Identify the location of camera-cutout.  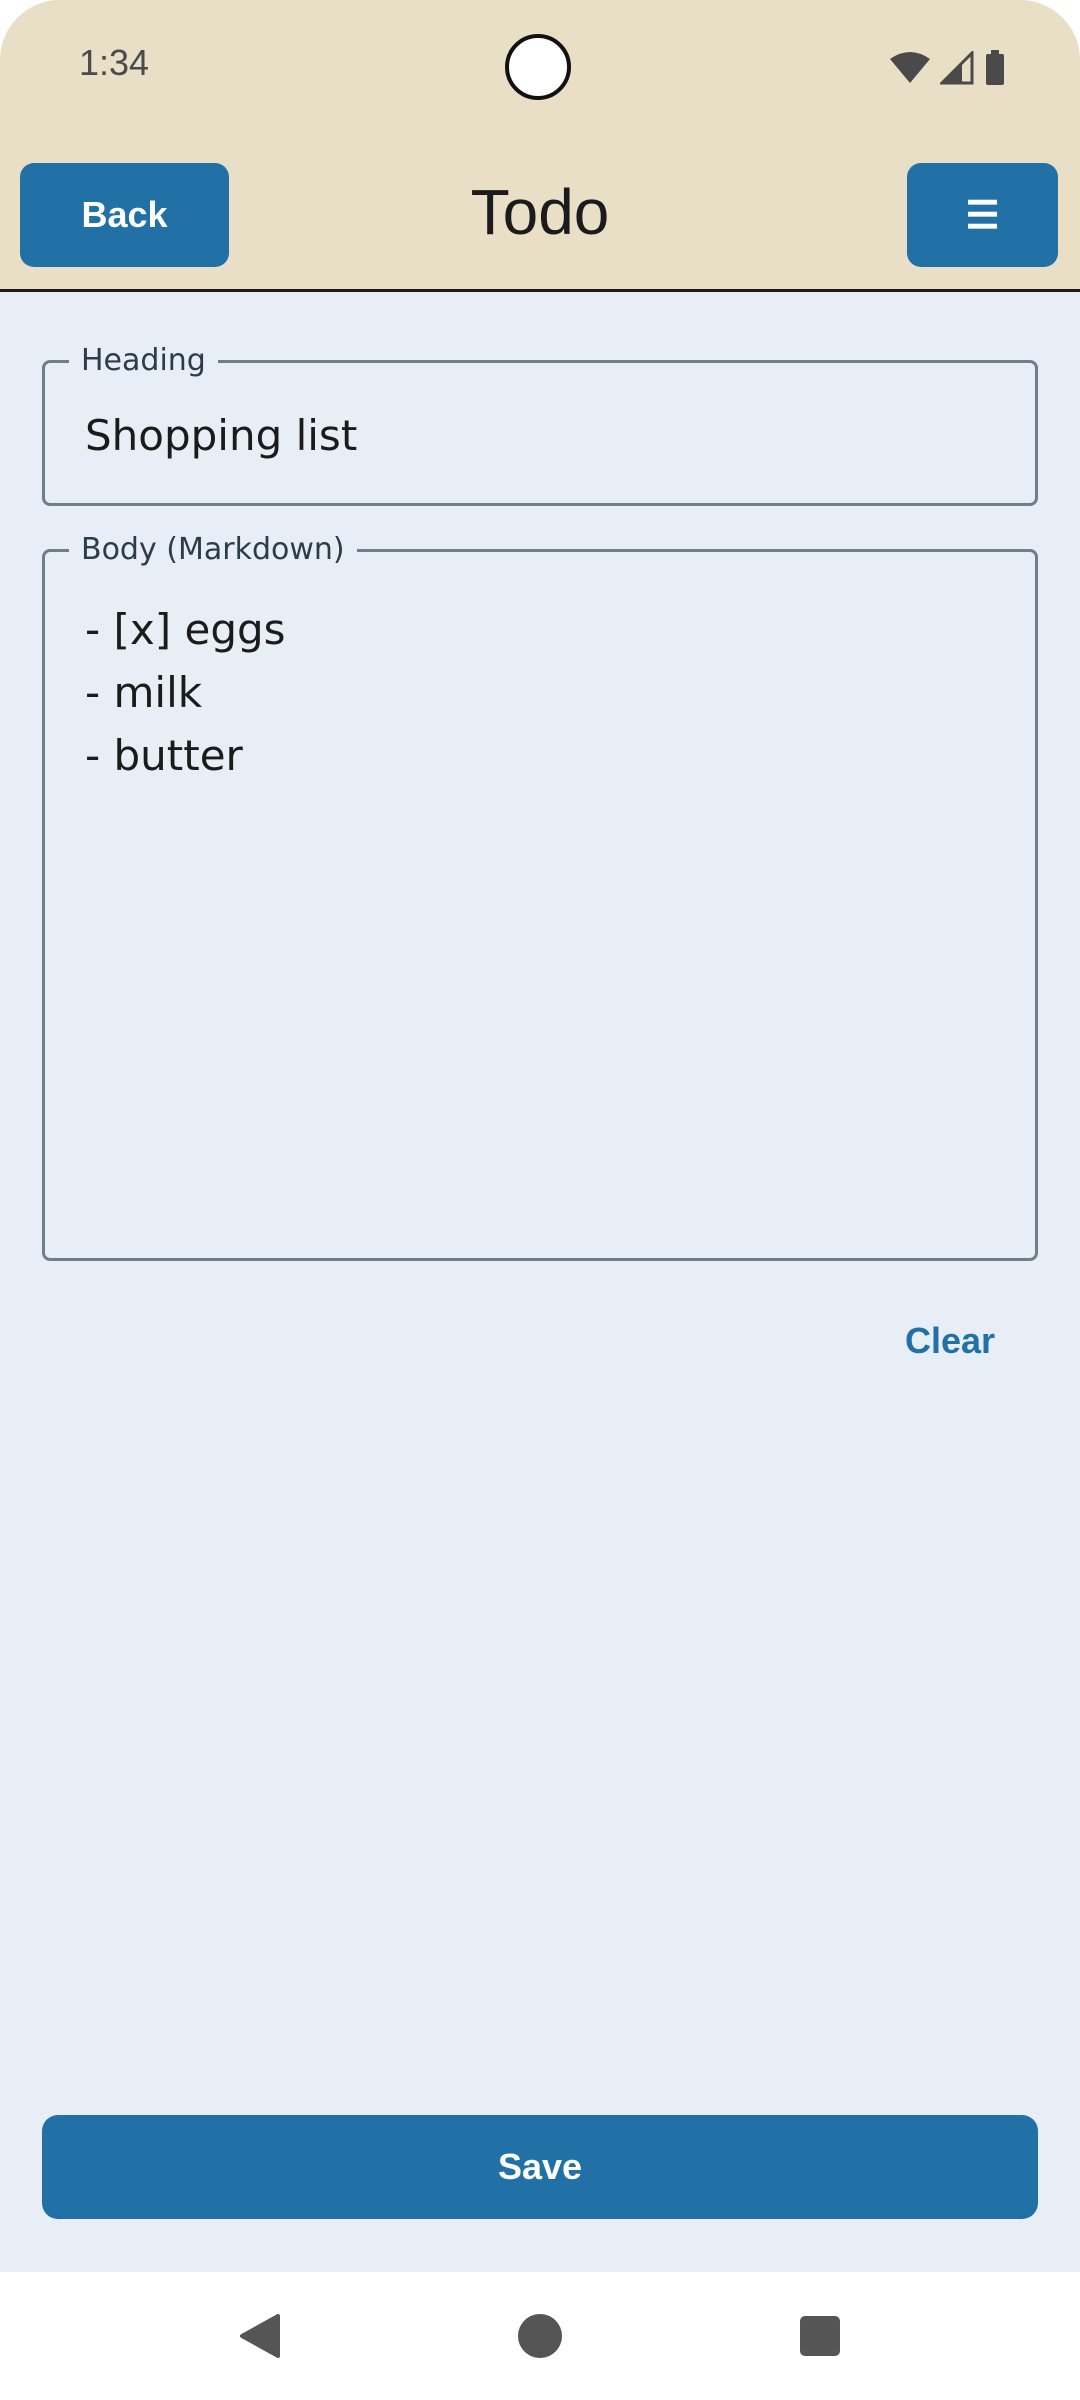
(538, 67).